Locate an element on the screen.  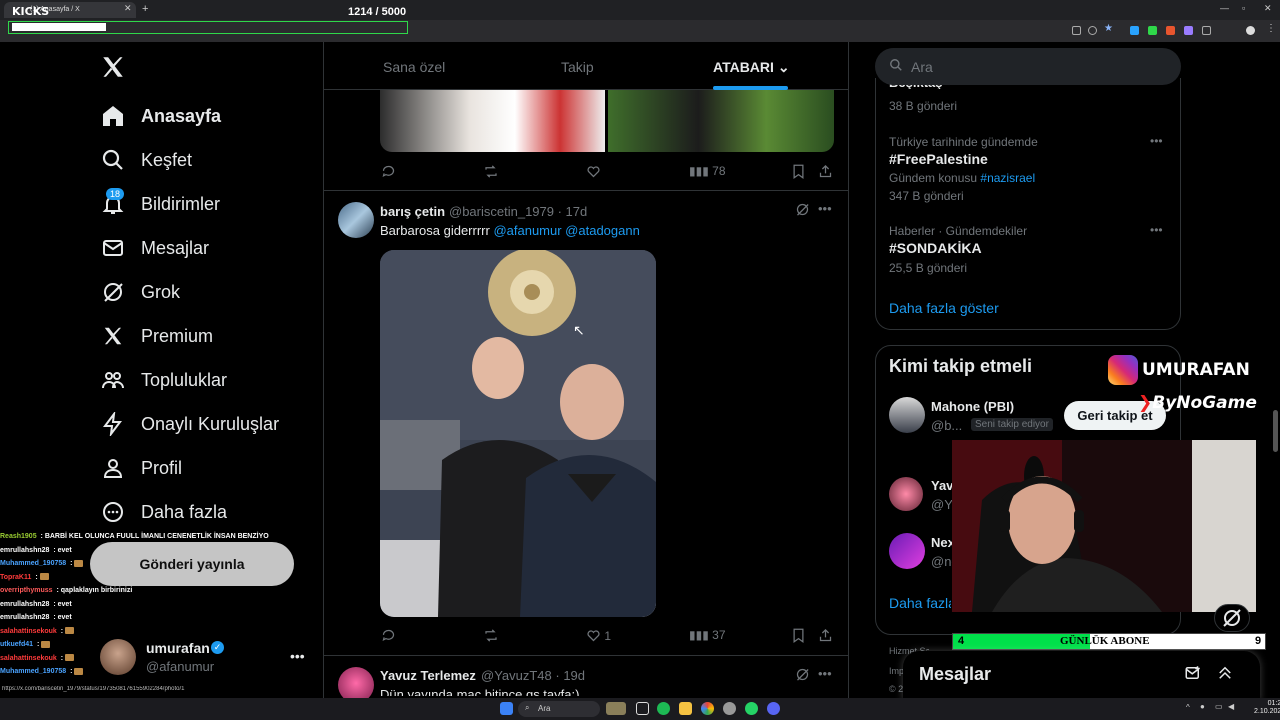
tweet-photo is located at coordinates (518, 433).